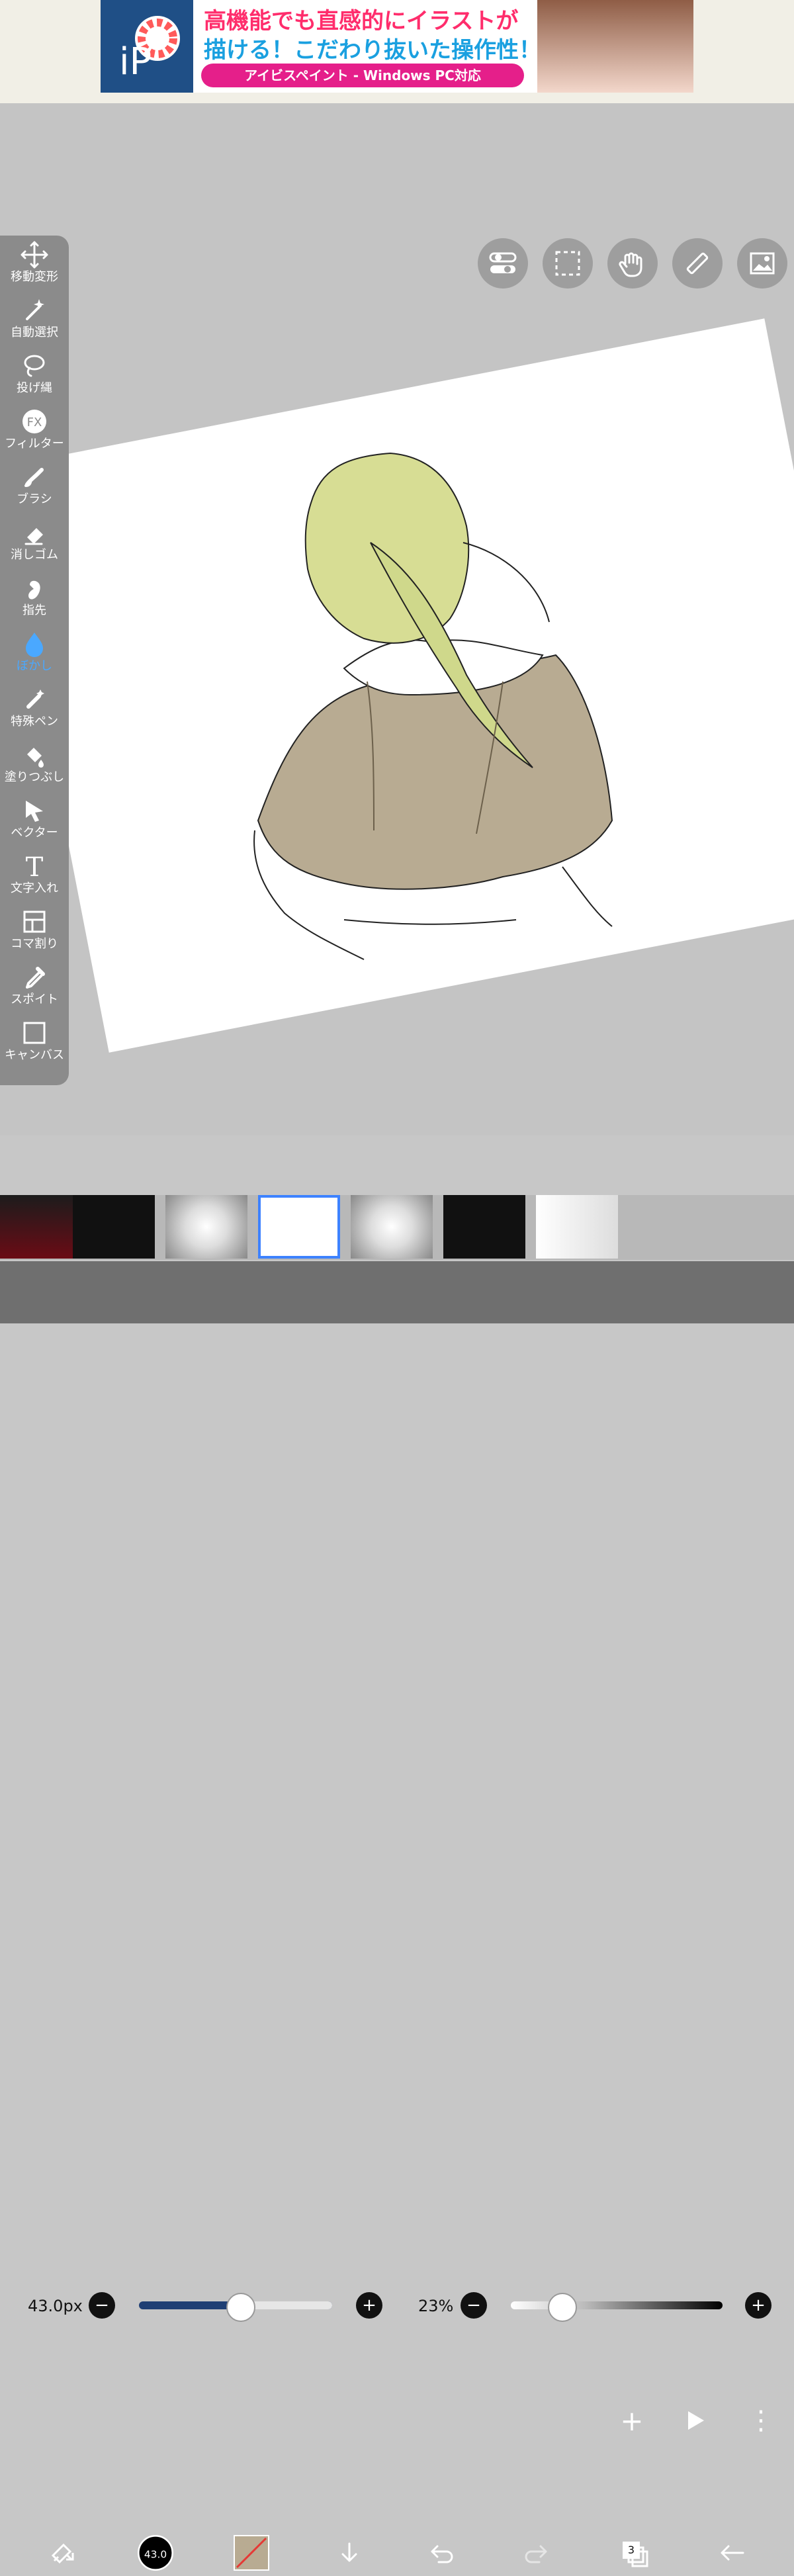 This screenshot has height=2576, width=794. I want to click on panel-icon, so click(34, 921).